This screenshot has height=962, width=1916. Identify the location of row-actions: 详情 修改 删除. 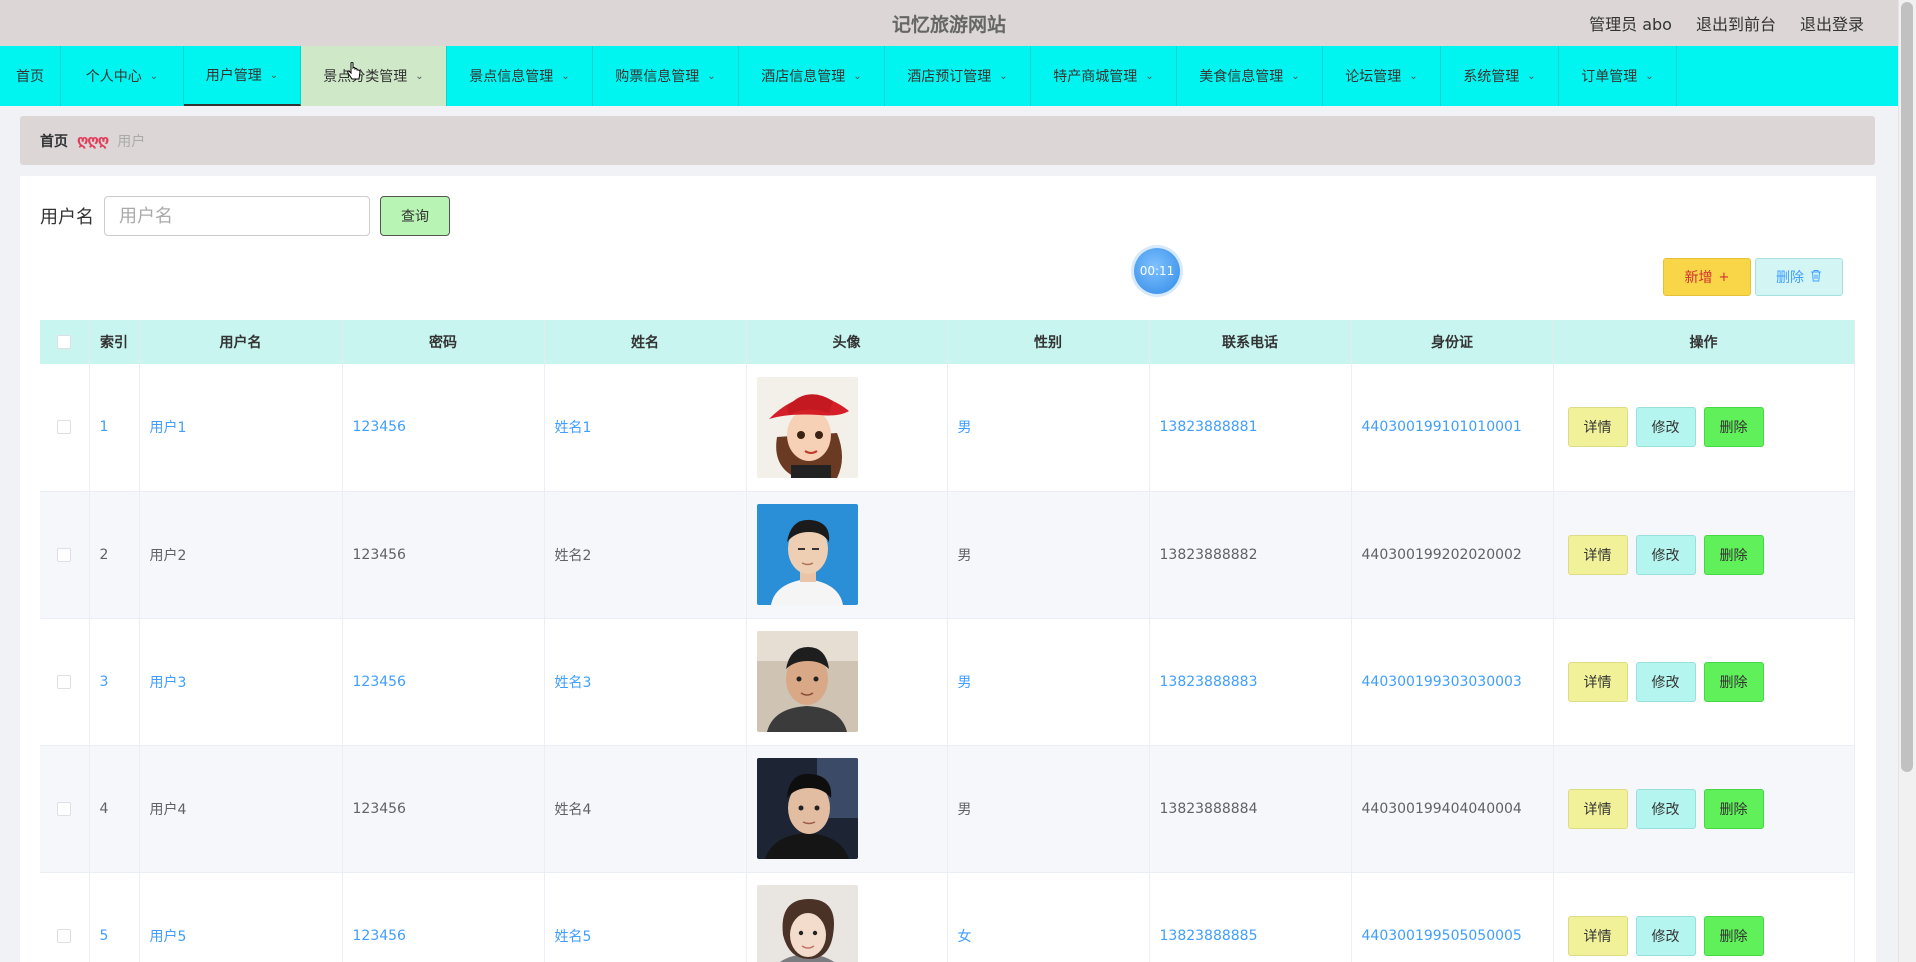
(1709, 808).